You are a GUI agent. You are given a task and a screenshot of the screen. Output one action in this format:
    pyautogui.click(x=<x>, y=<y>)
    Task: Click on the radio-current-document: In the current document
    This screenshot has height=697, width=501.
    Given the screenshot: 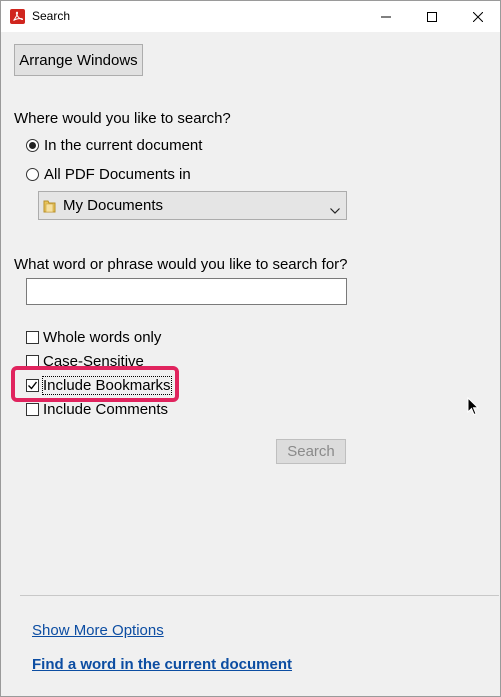 What is the action you would take?
    pyautogui.click(x=114, y=145)
    